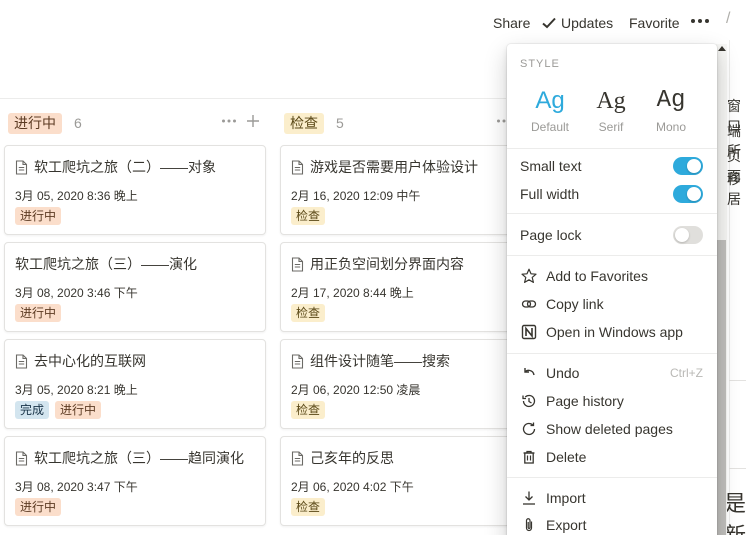 This screenshot has height=535, width=746. Describe the element at coordinates (688, 166) in the screenshot. I see `small-text-toggle` at that location.